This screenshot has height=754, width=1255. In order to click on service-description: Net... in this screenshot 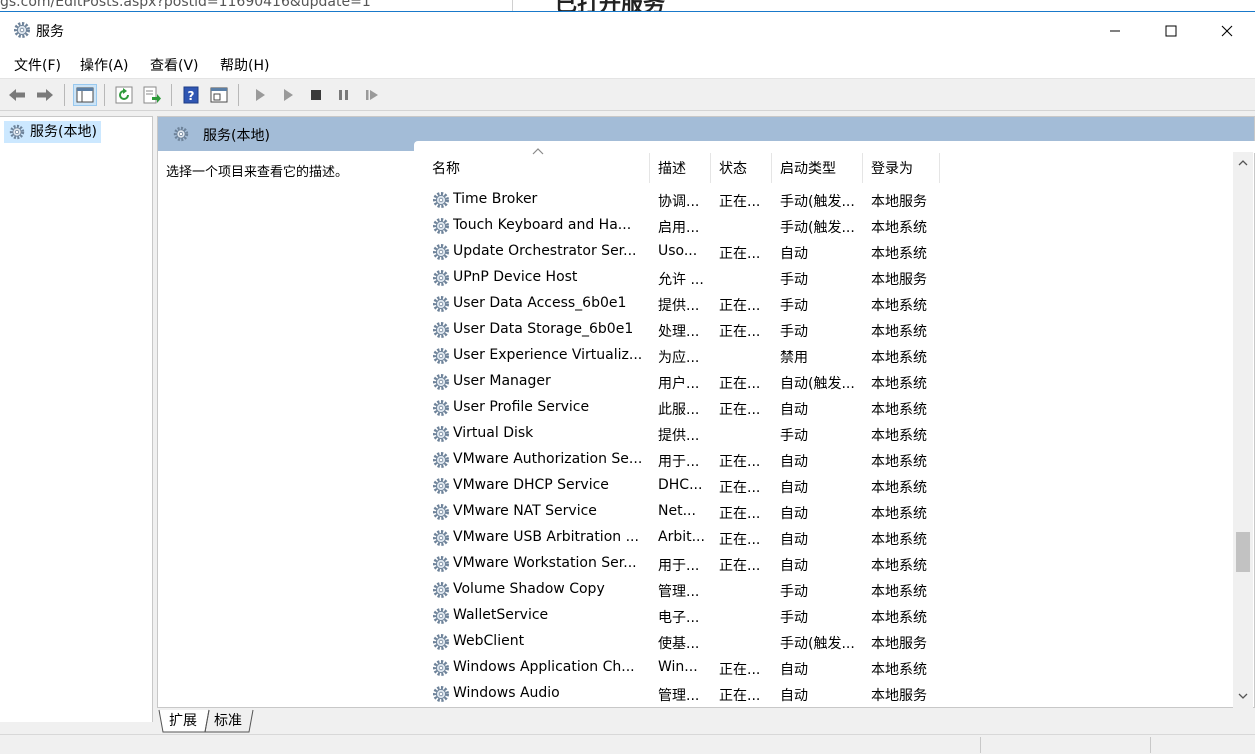, I will do `click(677, 511)`.